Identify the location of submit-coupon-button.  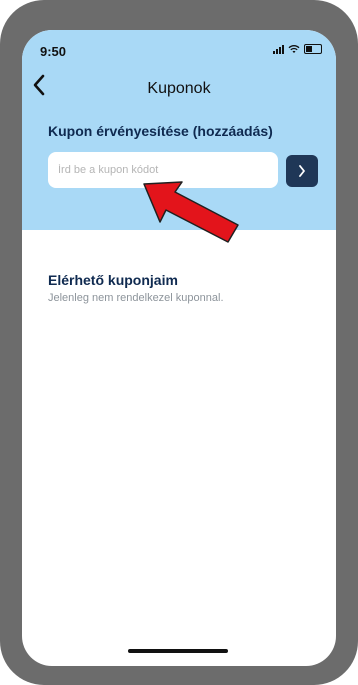
(302, 171).